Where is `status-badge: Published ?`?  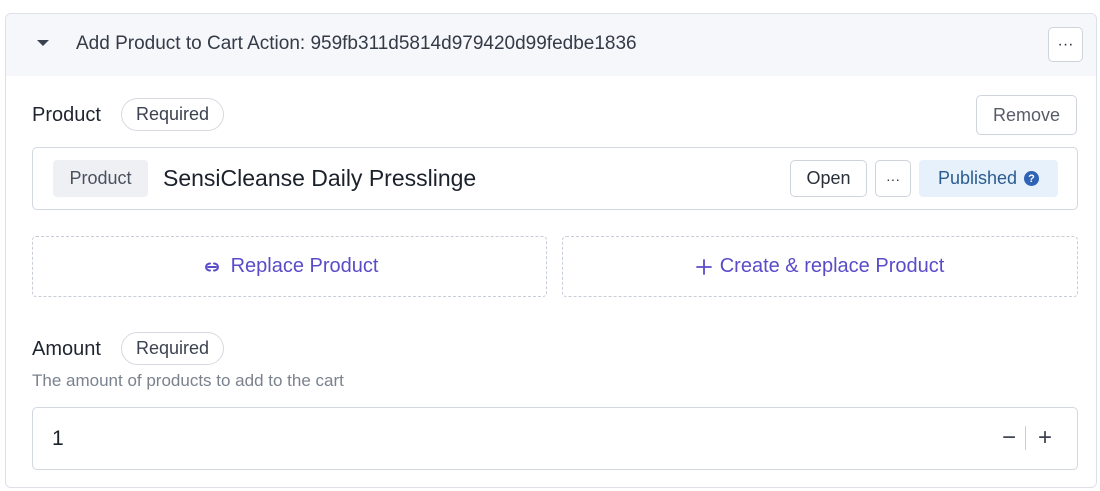 status-badge: Published ? is located at coordinates (988, 178).